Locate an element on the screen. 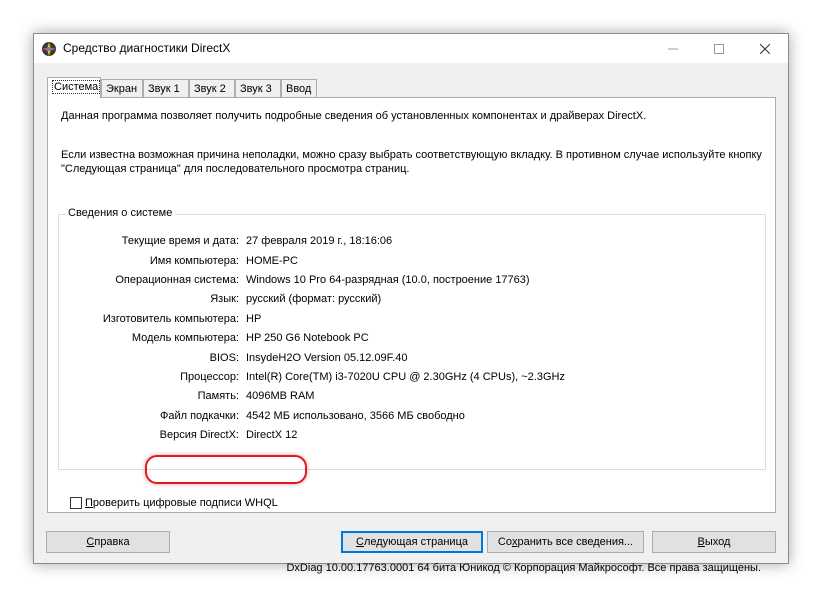  info-row-manufacturer: Изготовитель компьютера: HP is located at coordinates (409, 320).